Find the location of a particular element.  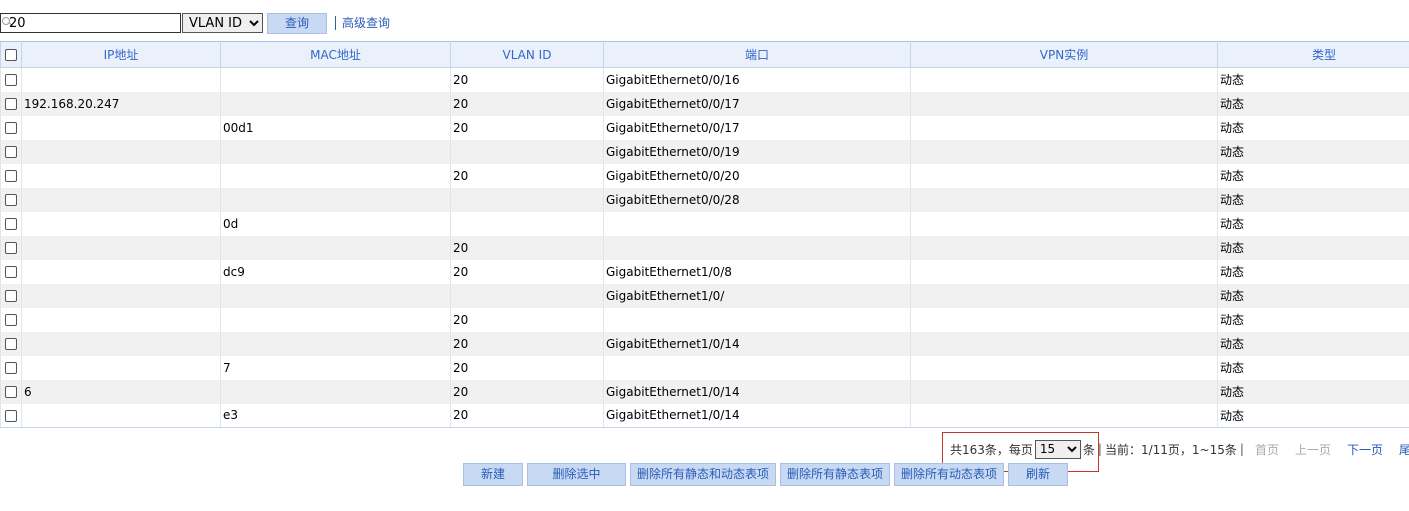

per-page-select: 15 is located at coordinates (1057, 449).